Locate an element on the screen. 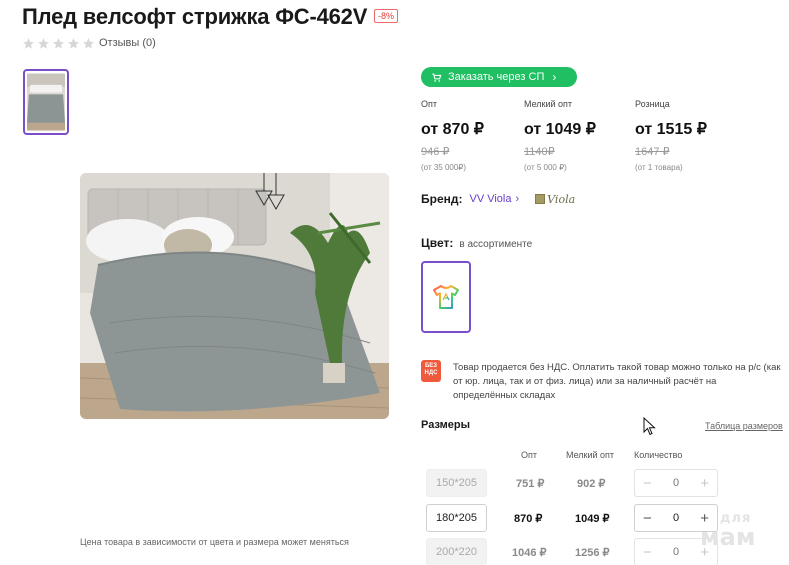 This screenshot has width=789, height=565. product-title: Плед велсофт стрижка ФС-462V is located at coordinates (195, 16).